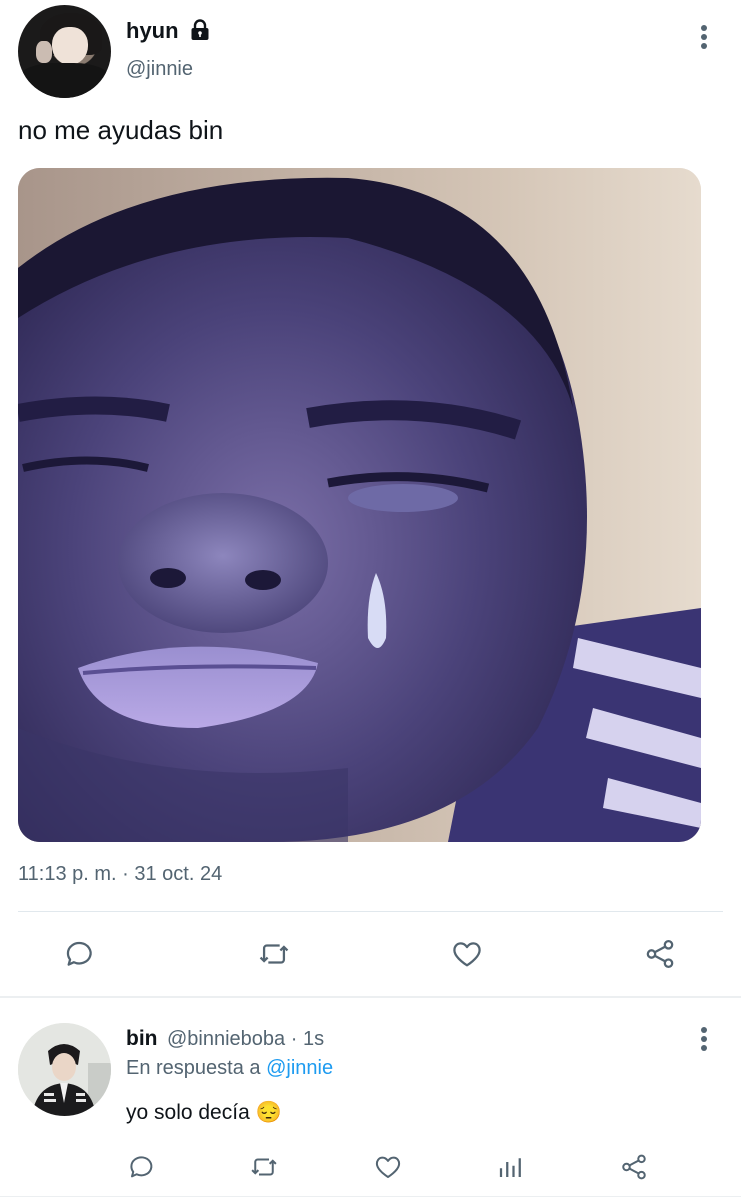  I want to click on tweet-timestamp: 11:13 p. m. · 31 oct. 24, so click(120, 874).